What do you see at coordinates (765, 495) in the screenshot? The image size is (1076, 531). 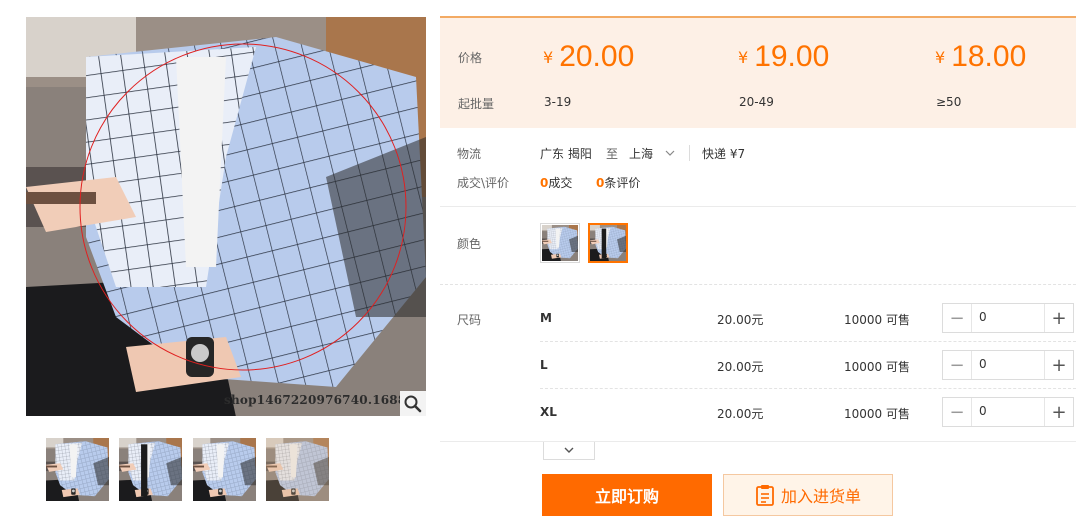 I see `clipboard-icon` at bounding box center [765, 495].